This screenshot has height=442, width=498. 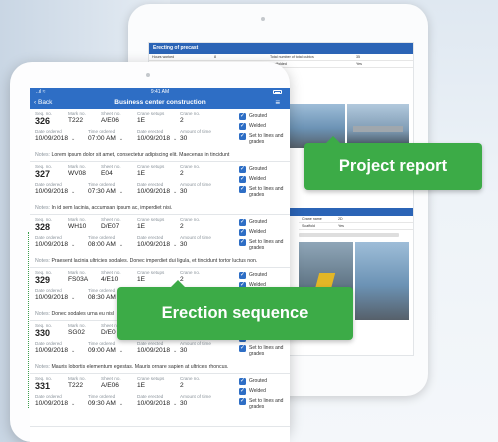 I want to click on report-row: Crane name 2D, so click(x=356, y=219).